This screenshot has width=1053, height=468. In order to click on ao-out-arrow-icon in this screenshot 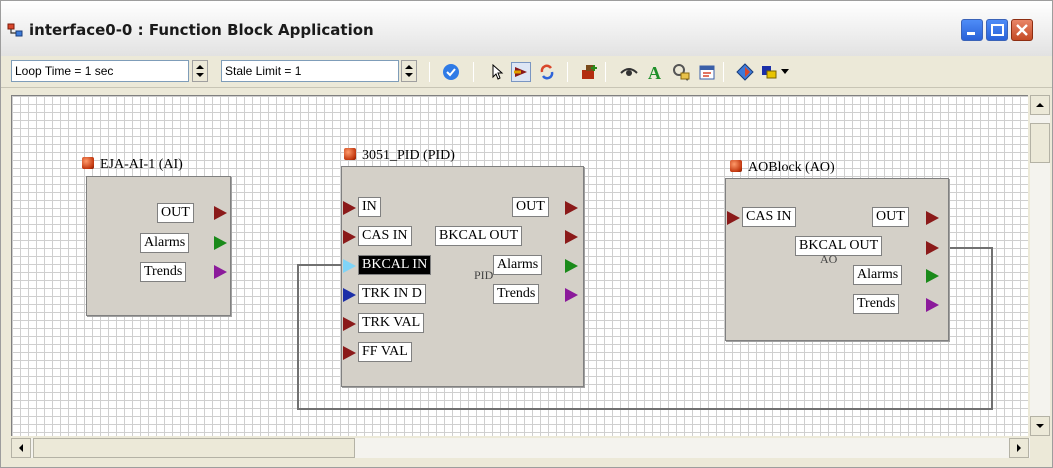, I will do `click(932, 218)`.